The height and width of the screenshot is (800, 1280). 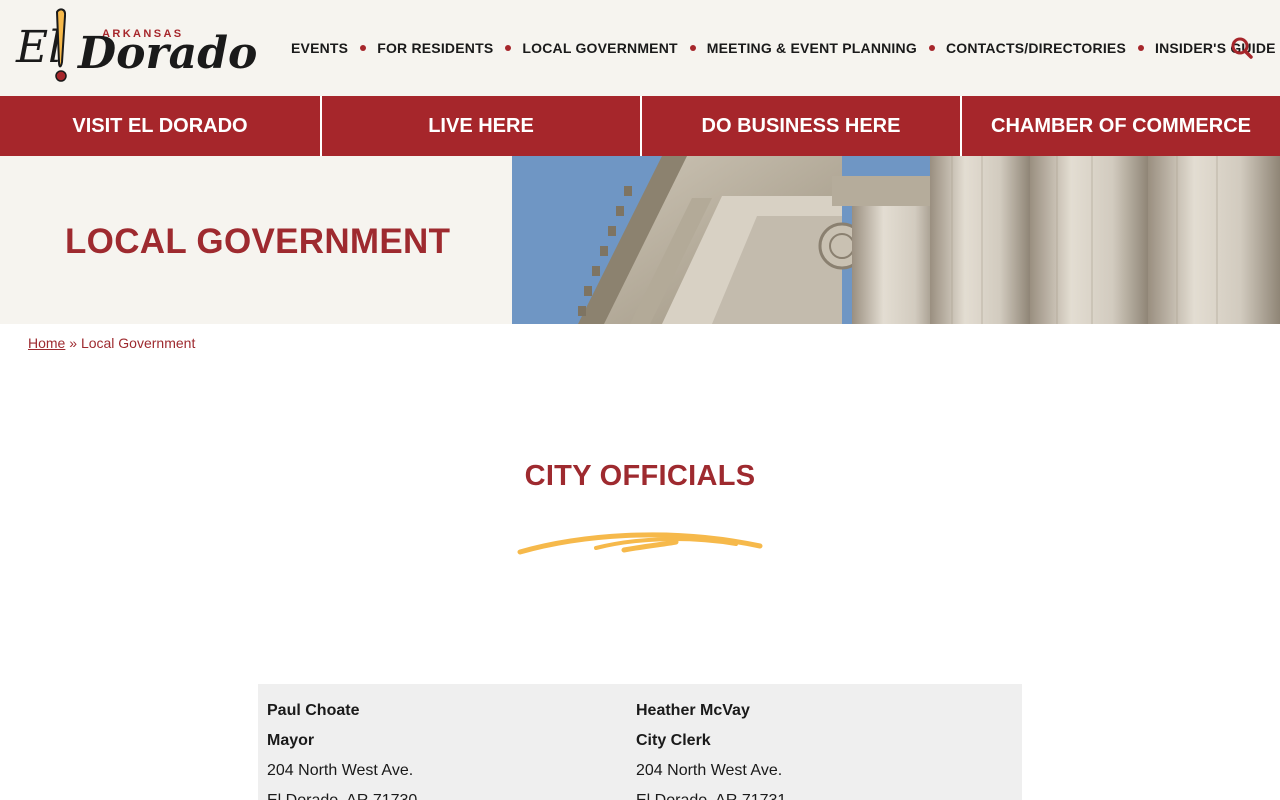 What do you see at coordinates (801, 126) in the screenshot?
I see `tab-do-business-here: DO BUSINESS HERE` at bounding box center [801, 126].